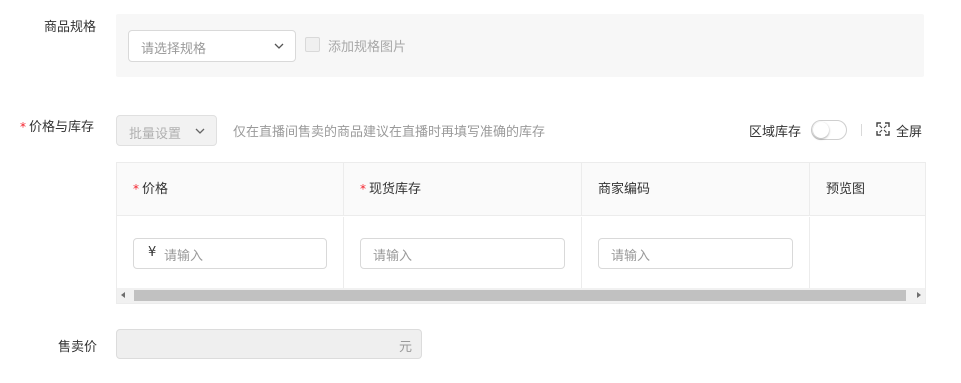  I want to click on scroll-left-arrow-icon, so click(123, 295).